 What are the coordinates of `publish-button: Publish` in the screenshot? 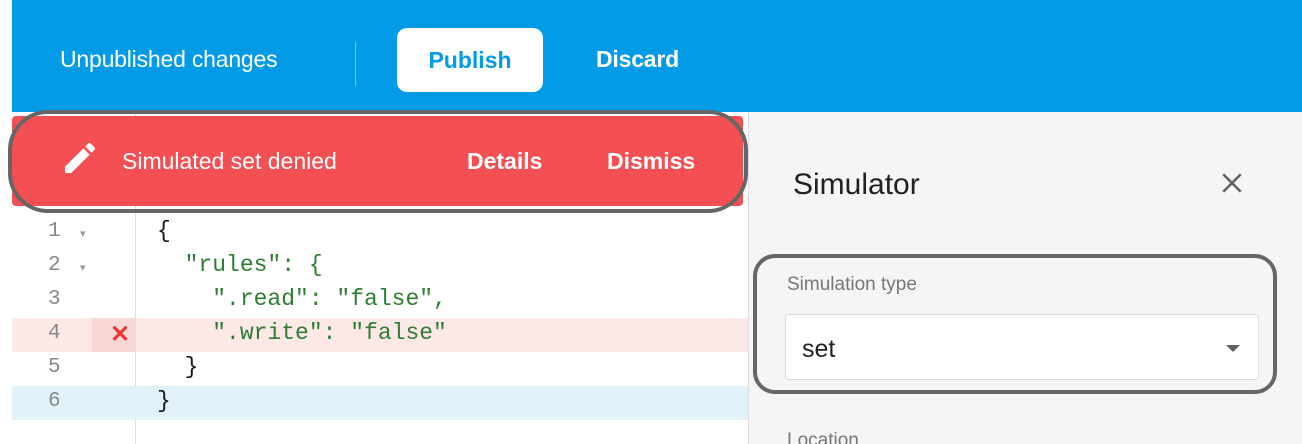 It's located at (470, 60).